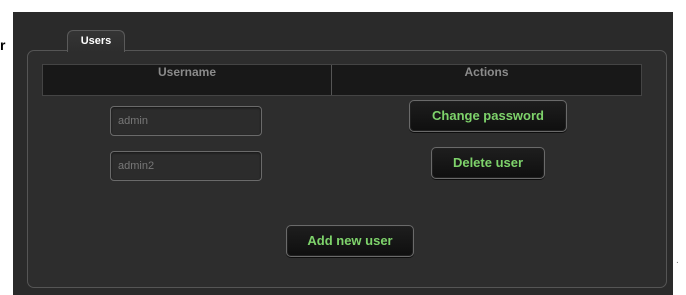  I want to click on tab-users: Users, so click(96, 41).